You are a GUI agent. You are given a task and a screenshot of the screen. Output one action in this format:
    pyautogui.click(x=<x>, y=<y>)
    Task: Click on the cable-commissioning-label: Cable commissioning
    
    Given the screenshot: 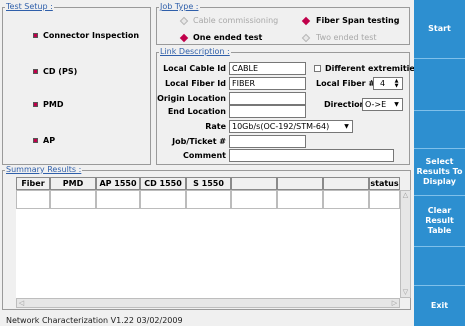 What is the action you would take?
    pyautogui.click(x=235, y=20)
    